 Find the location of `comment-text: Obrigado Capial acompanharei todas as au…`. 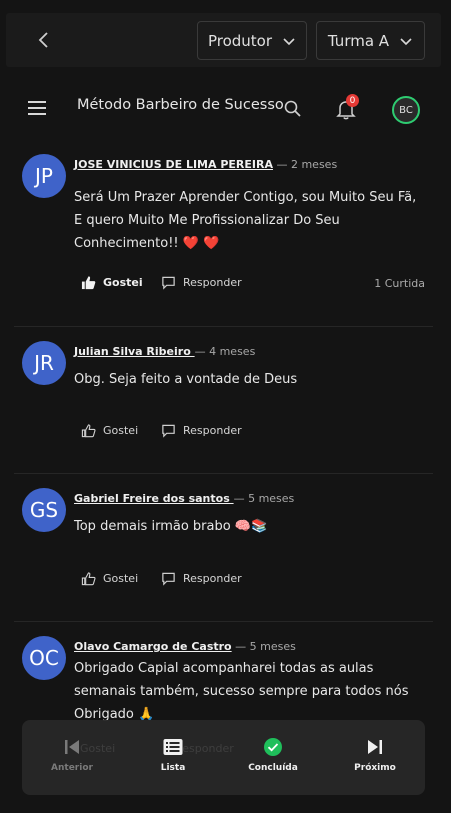

comment-text: Obrigado Capial acompanharei todas as au… is located at coordinates (241, 691).